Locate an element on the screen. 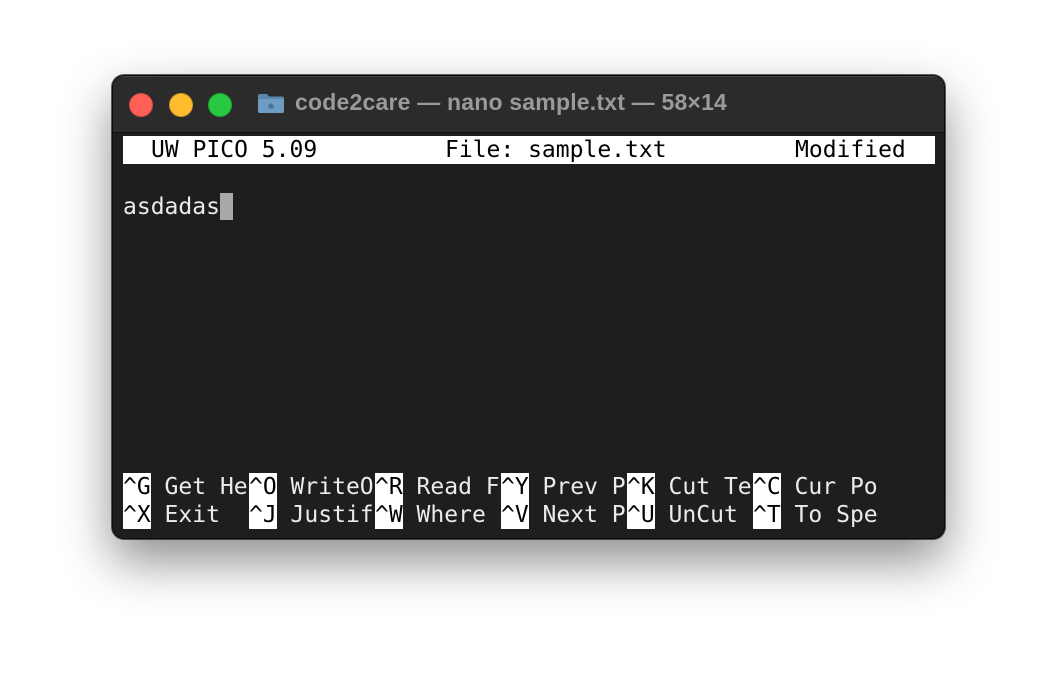 The image size is (1056, 686). shortcut-key: ^U is located at coordinates (641, 515).